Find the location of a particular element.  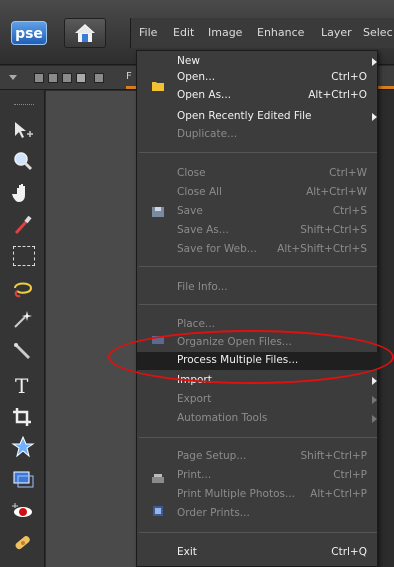

menu-item-close: Close Ctrl+W is located at coordinates (258, 174).